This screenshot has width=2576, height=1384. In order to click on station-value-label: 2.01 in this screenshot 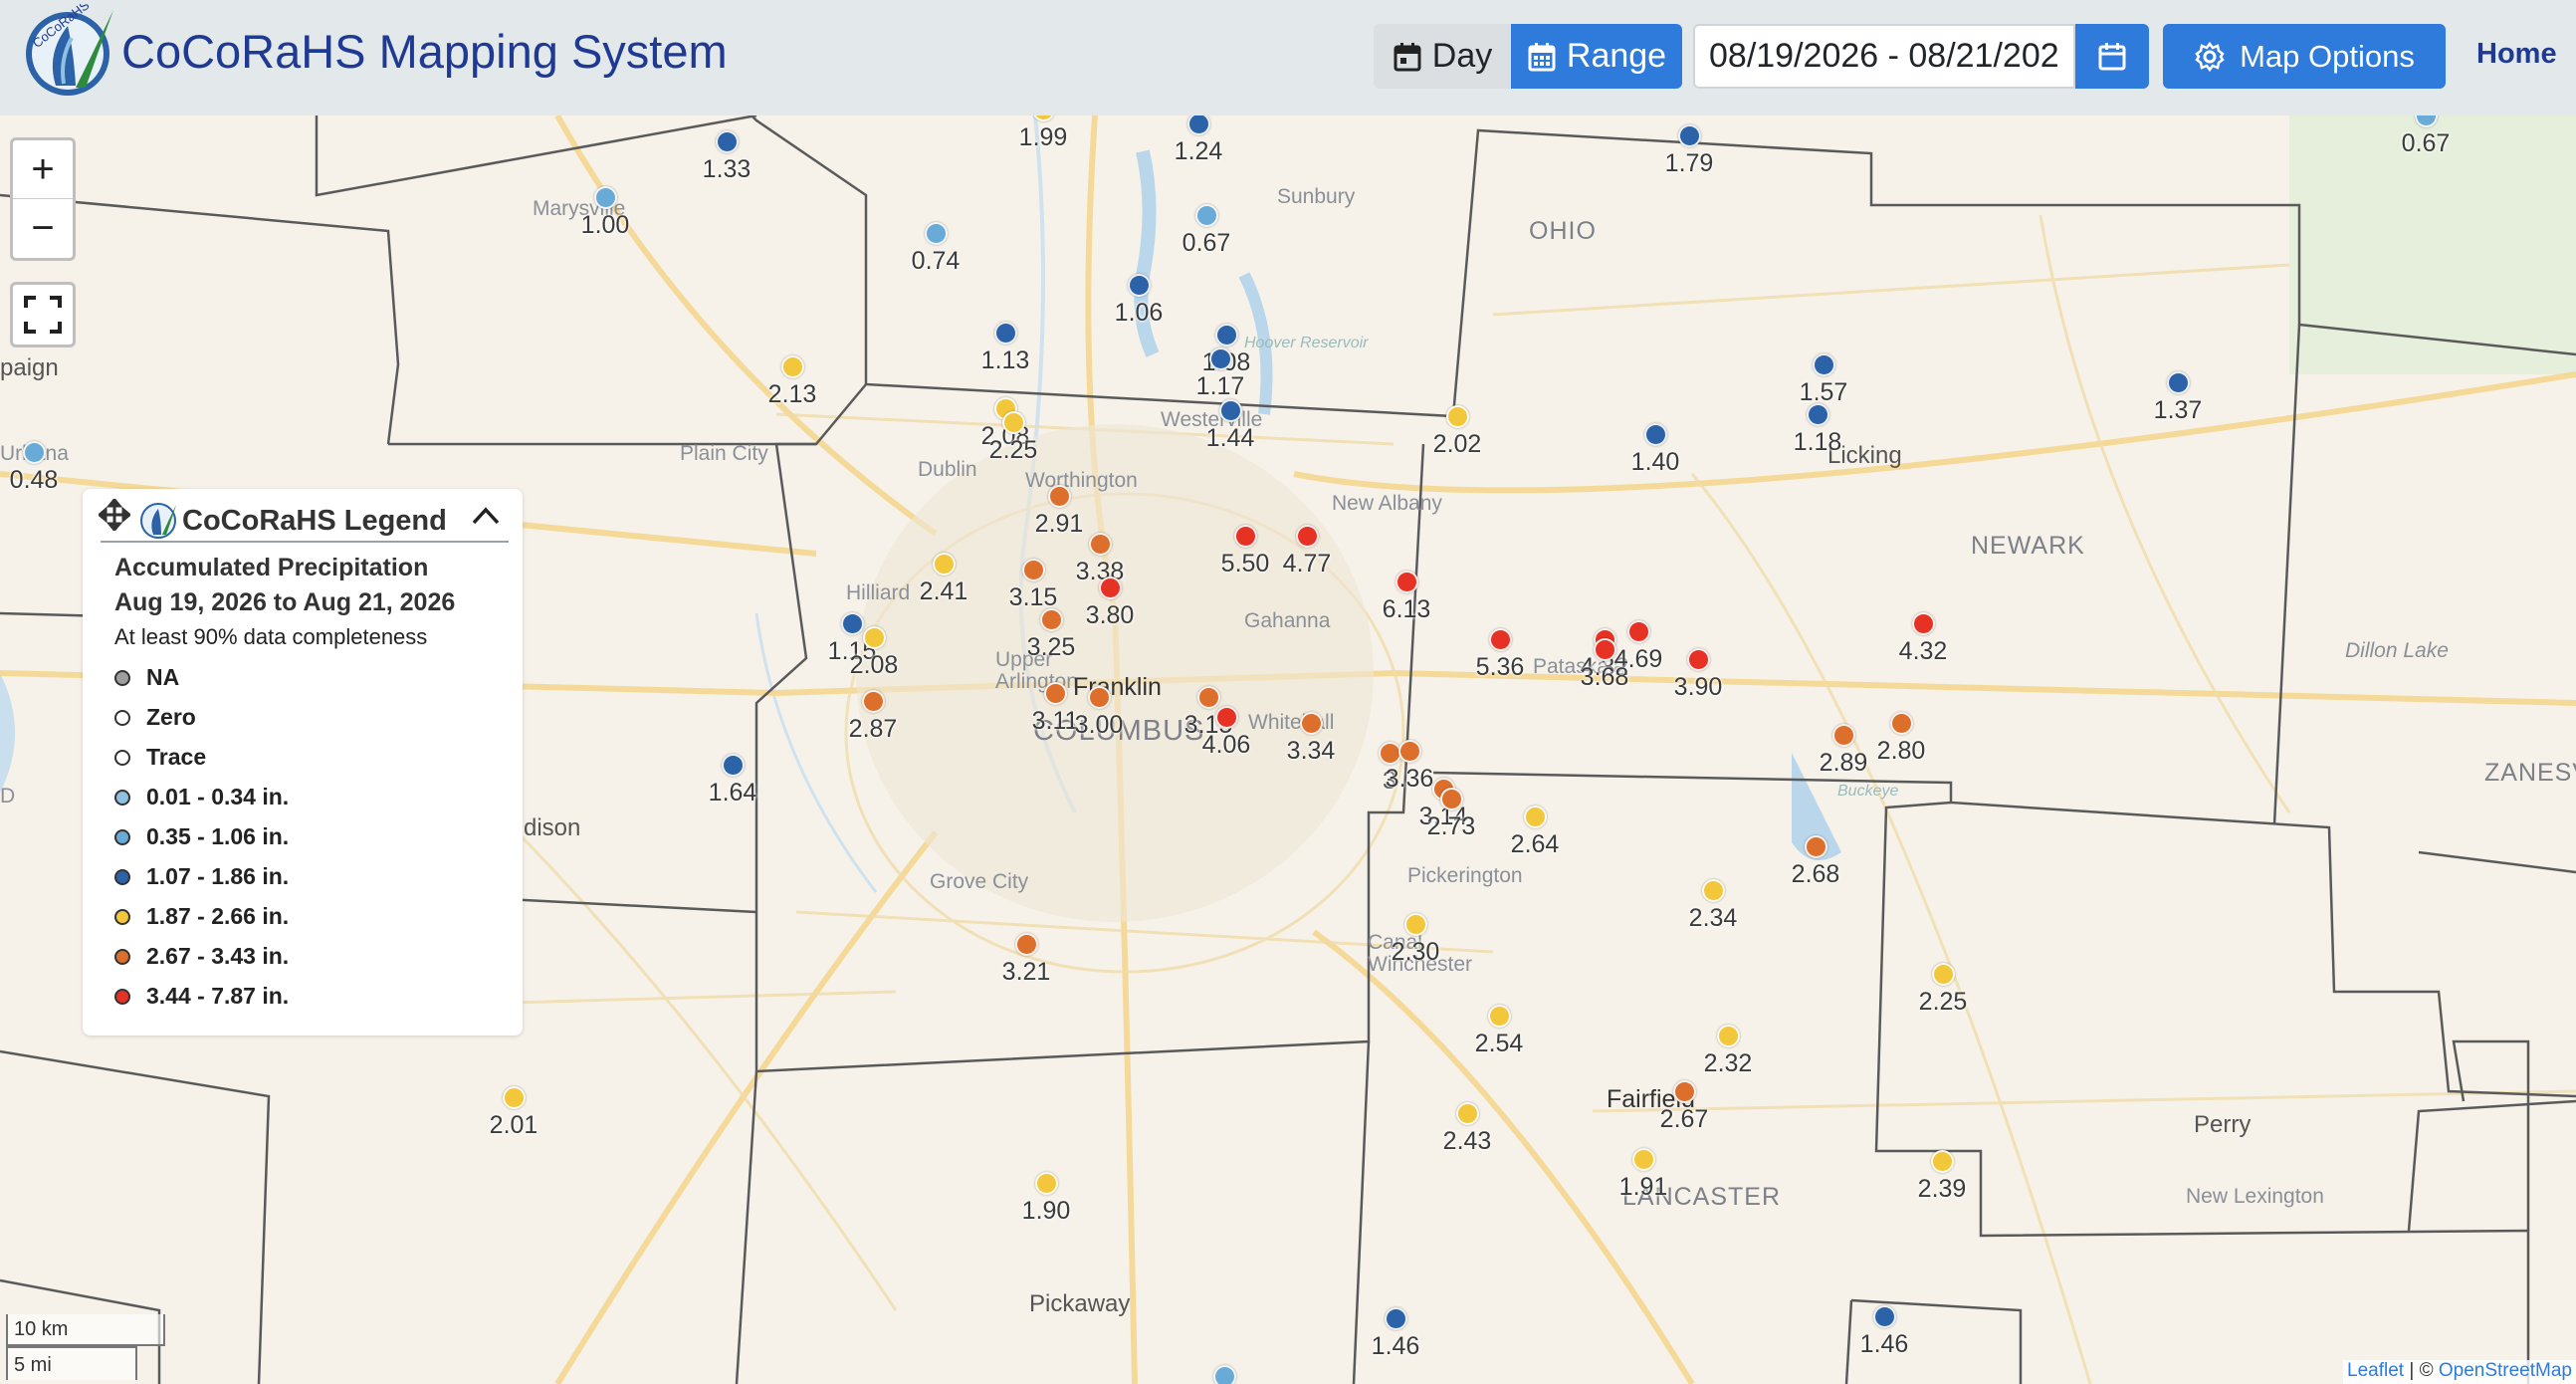, I will do `click(513, 1125)`.